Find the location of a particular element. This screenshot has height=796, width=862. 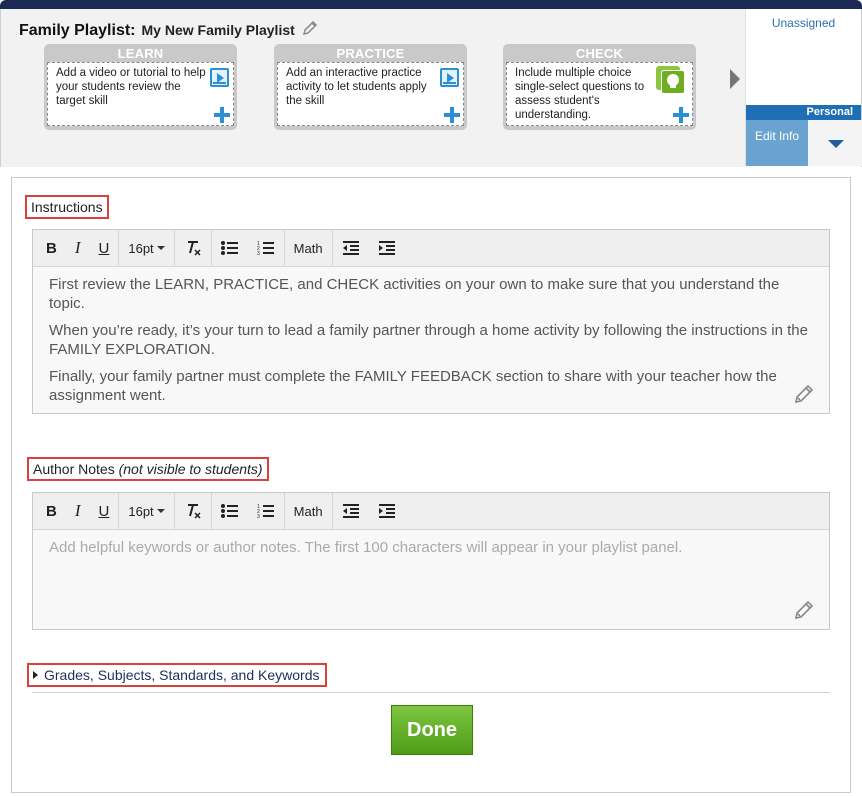

author-notes-label-text: Author Notes is located at coordinates (74, 469).